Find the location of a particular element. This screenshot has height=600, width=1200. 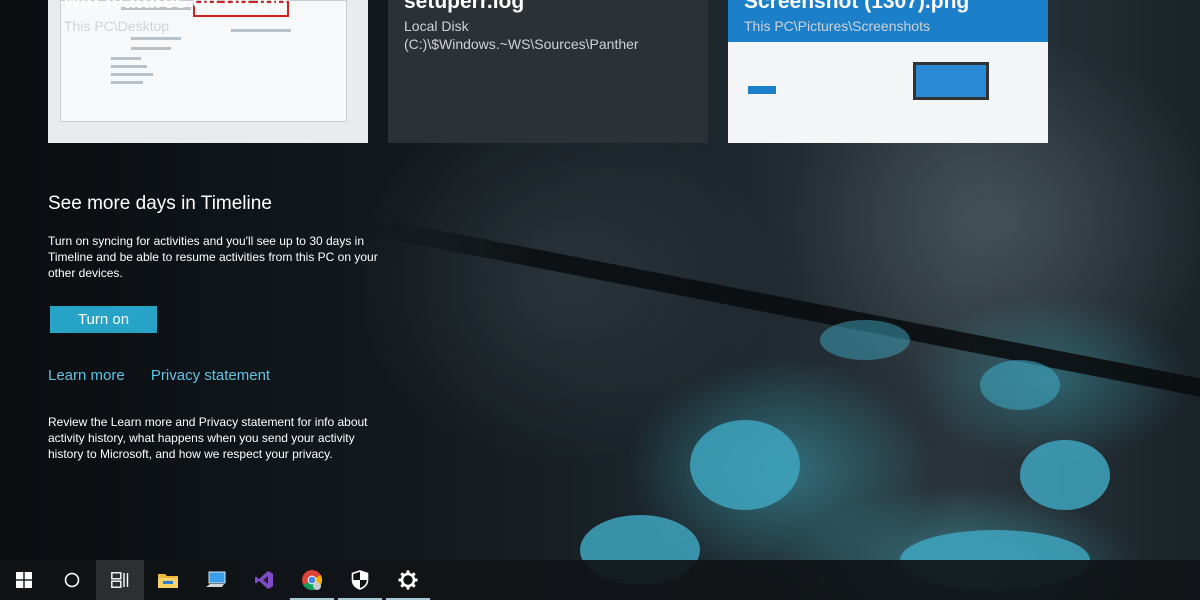

computer-icon is located at coordinates (216, 579).